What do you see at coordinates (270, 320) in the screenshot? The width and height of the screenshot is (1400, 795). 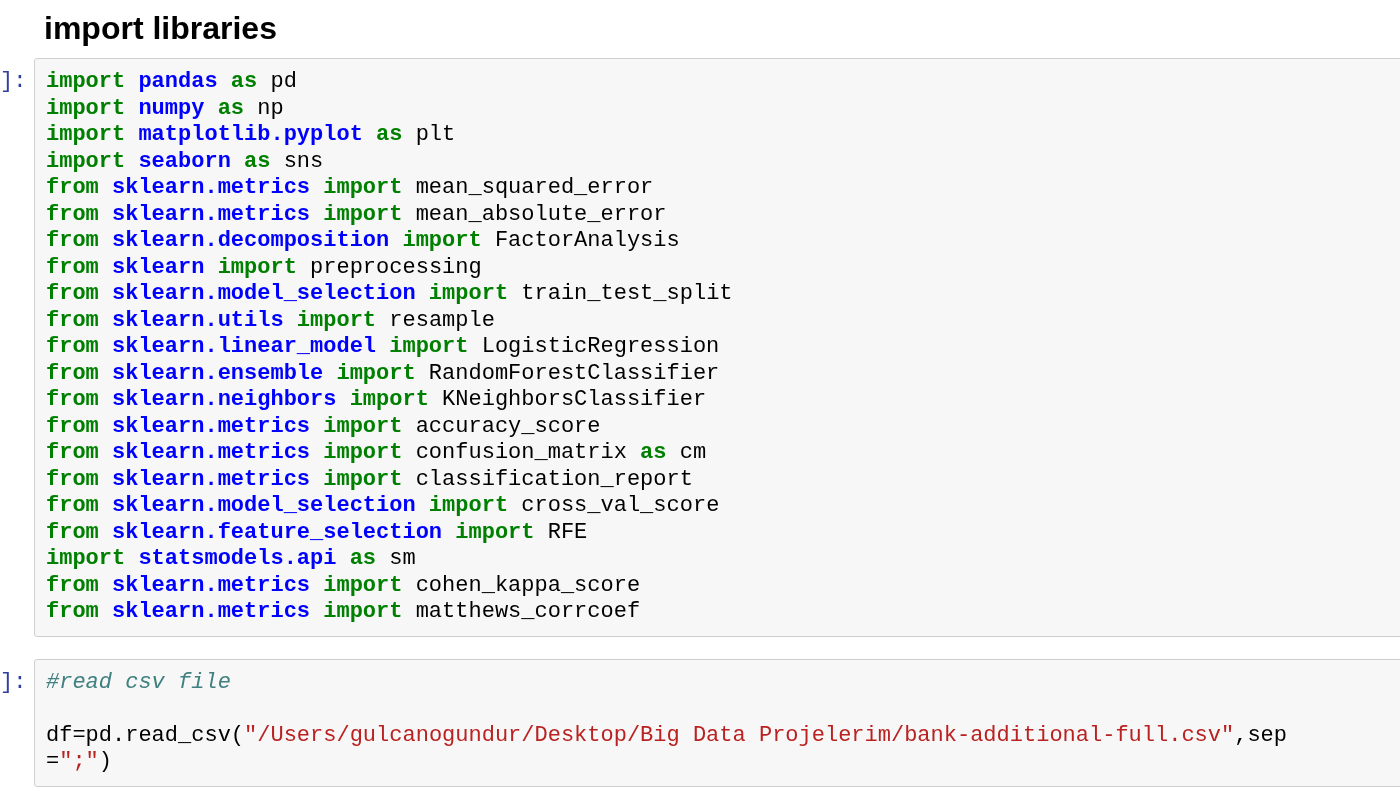 I see `code-line: from sklearn.utils import resample` at bounding box center [270, 320].